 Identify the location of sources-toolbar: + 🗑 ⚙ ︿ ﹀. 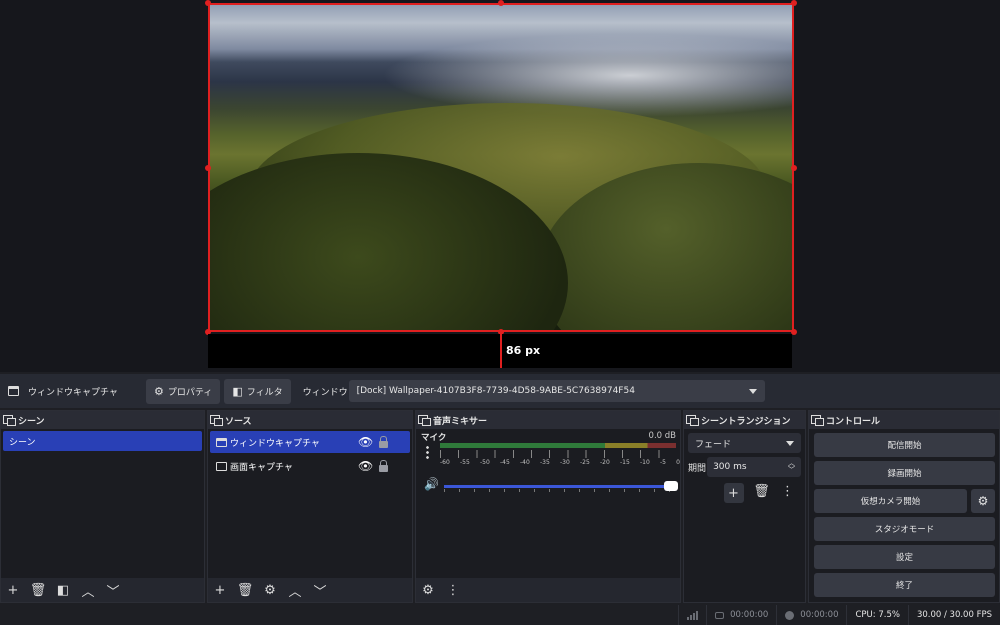
(310, 590).